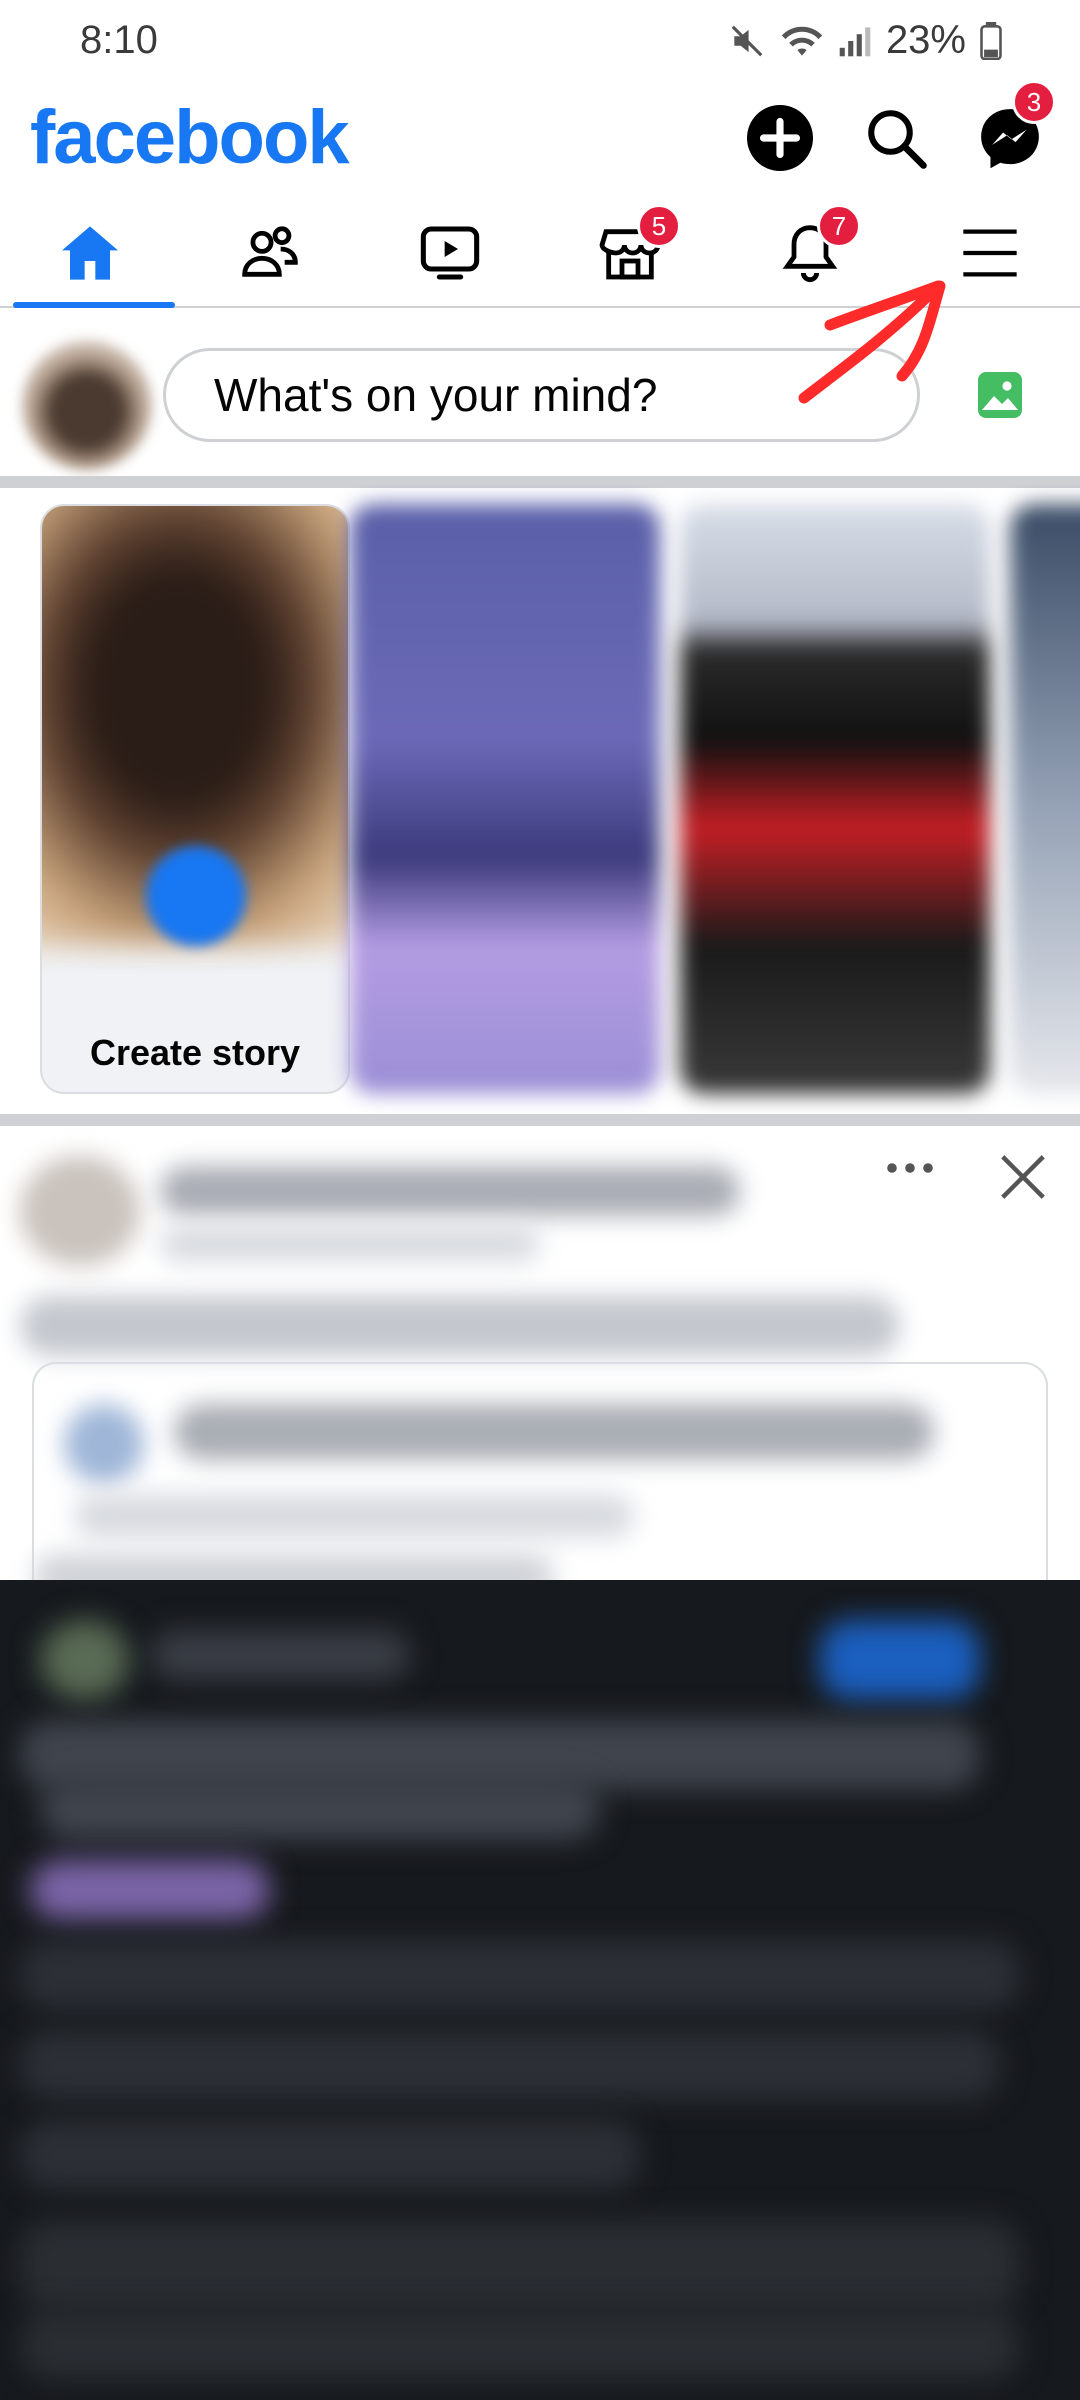 This screenshot has width=1080, height=2400. Describe the element at coordinates (119, 40) in the screenshot. I see `status-time: 8:10` at that location.